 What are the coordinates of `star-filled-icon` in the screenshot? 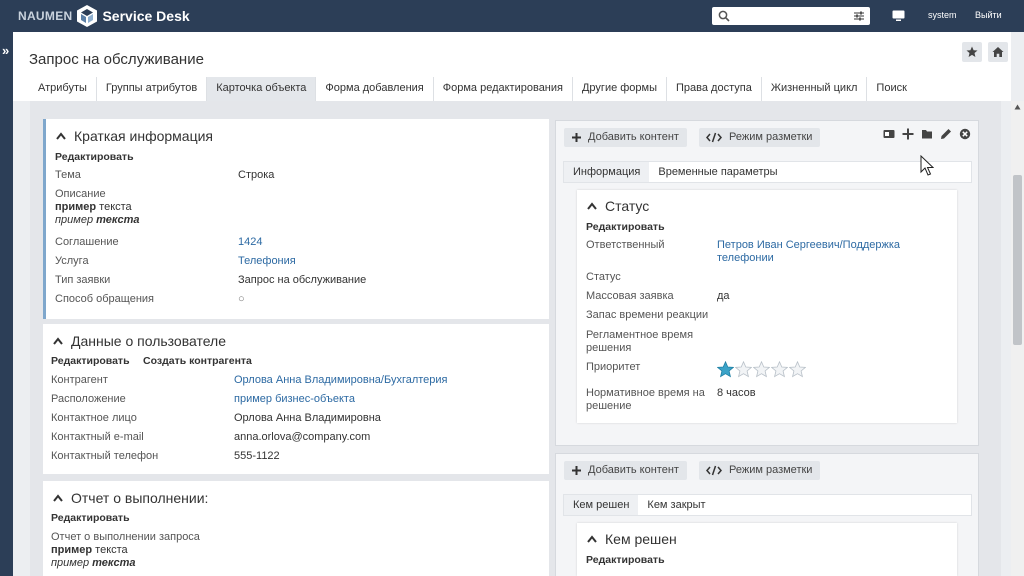 It's located at (725, 369).